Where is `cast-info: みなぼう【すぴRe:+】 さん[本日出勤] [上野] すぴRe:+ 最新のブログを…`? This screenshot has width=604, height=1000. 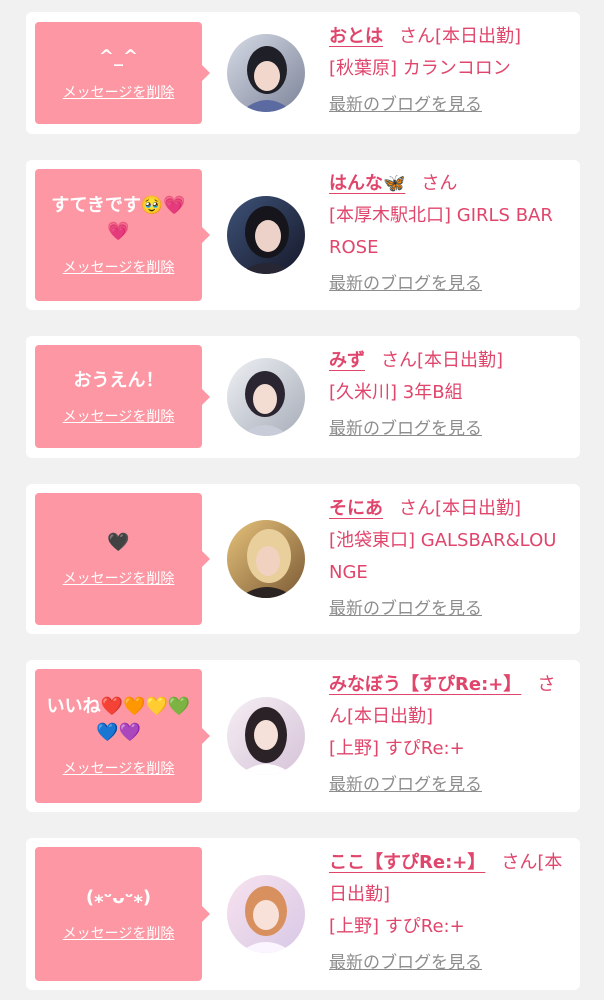
cast-info: みなぼう【すぴRe:+】 さん[本日出勤] [上野] すぴRe:+ 最新のブログを… is located at coordinates (449, 733).